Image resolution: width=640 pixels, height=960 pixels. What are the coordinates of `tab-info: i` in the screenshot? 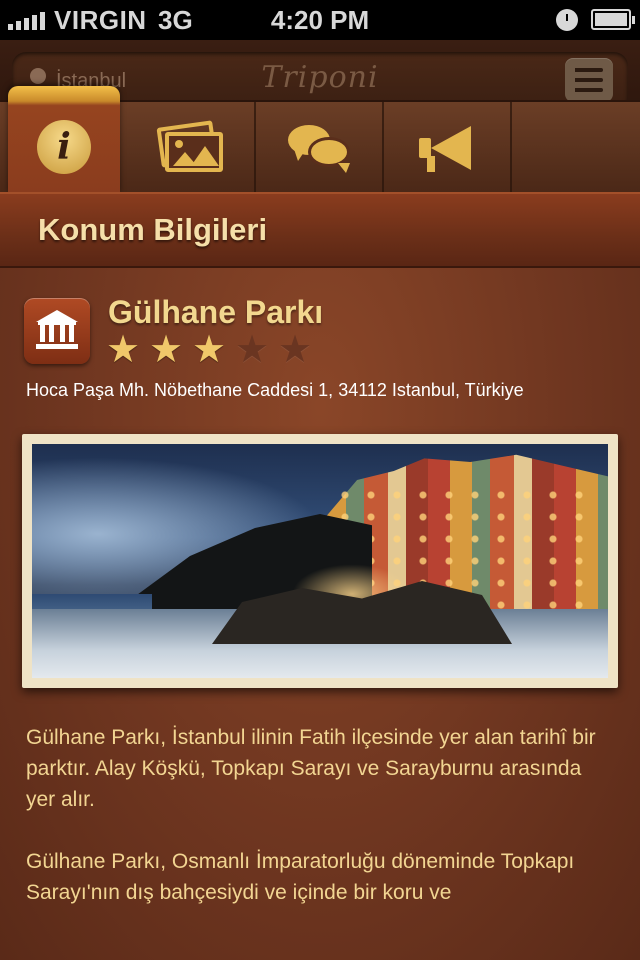 It's located at (64, 140).